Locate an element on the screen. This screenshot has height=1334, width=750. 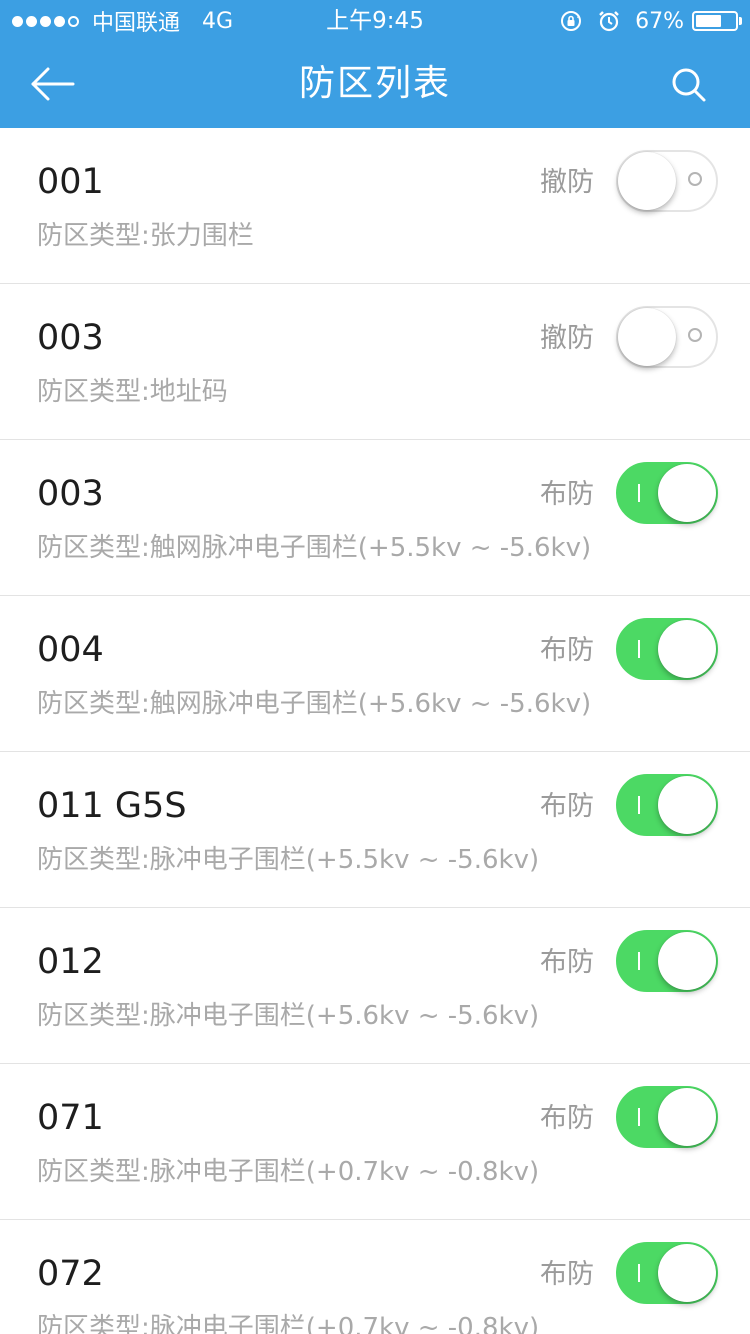
search-icon is located at coordinates (689, 85).